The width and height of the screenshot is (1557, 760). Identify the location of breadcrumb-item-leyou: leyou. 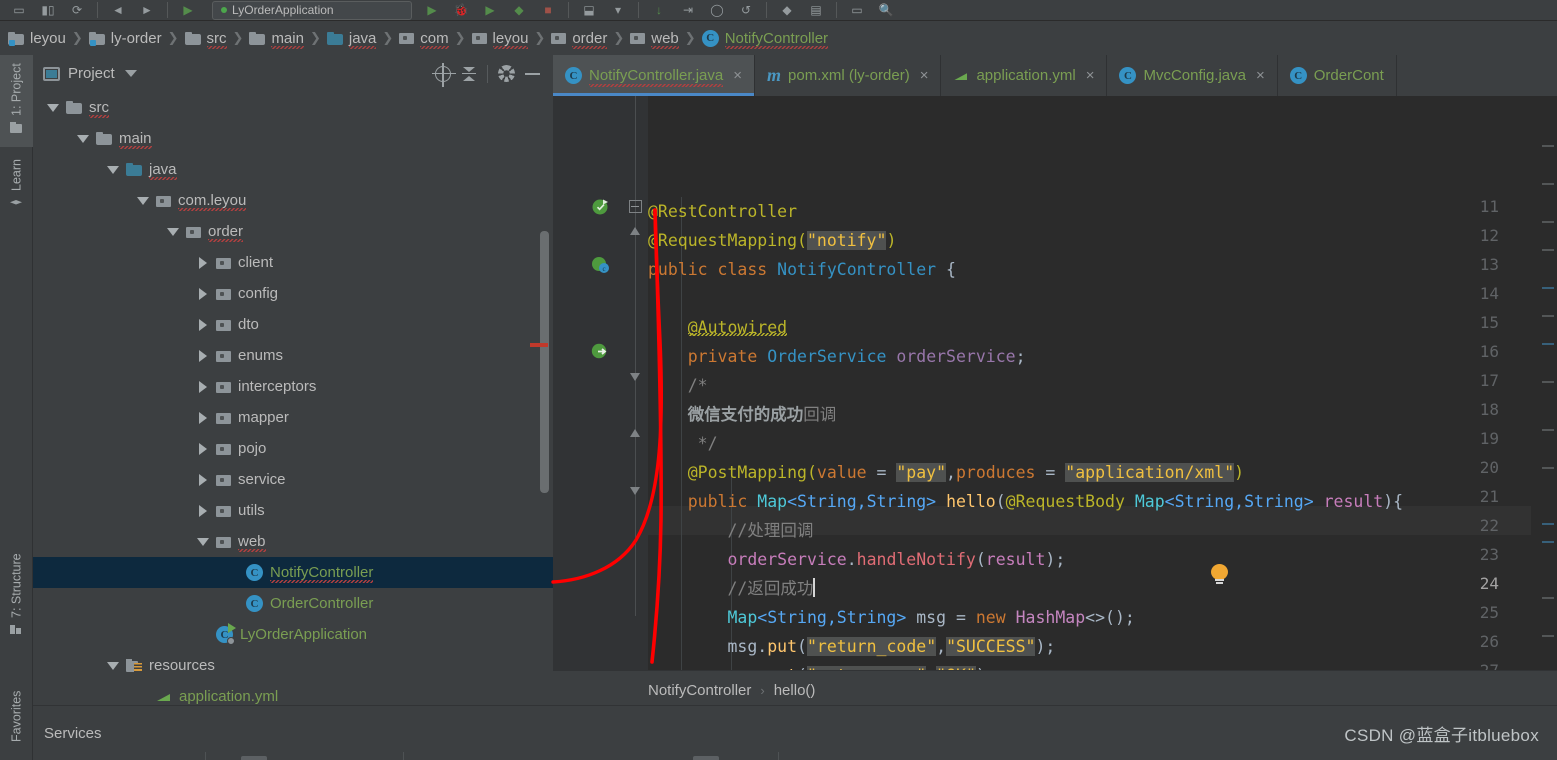
(37, 38).